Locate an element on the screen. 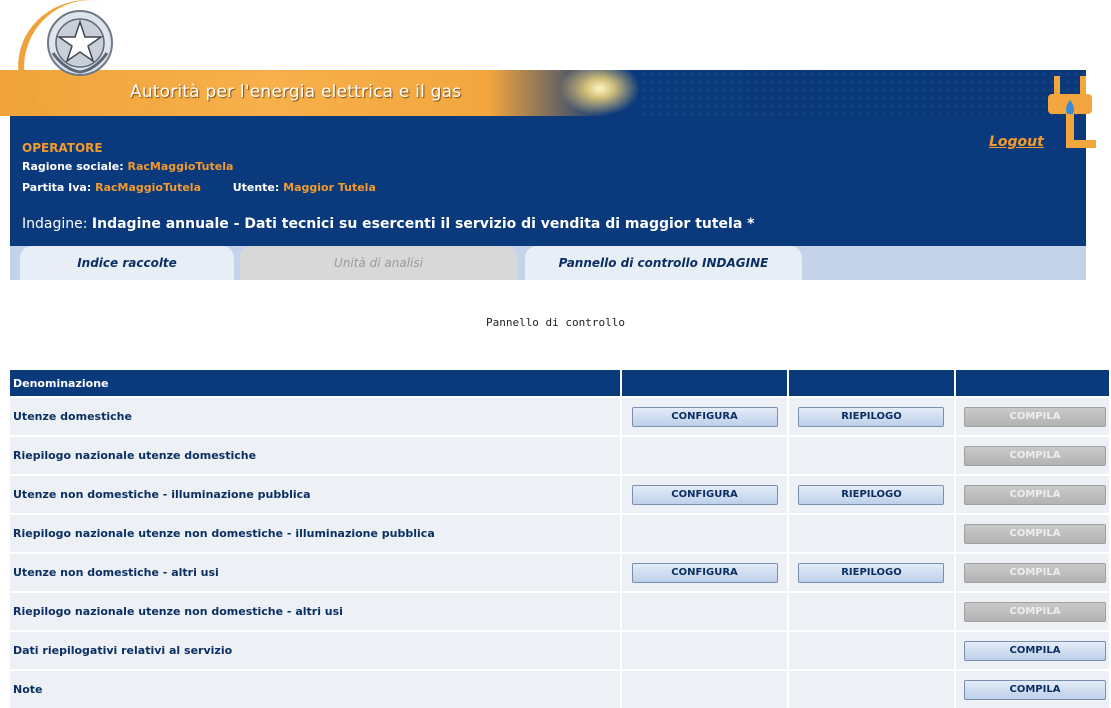 The width and height of the screenshot is (1111, 708). utente-label: Utente: is located at coordinates (256, 187).